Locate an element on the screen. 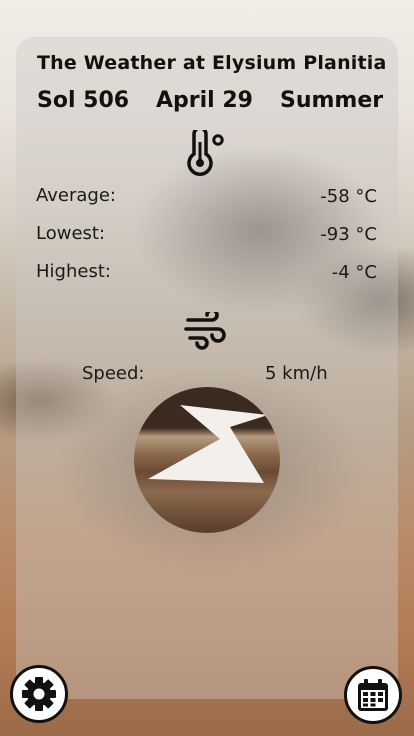 This screenshot has width=414, height=736. page-title: The Weather at Elysium Planitia is located at coordinates (212, 63).